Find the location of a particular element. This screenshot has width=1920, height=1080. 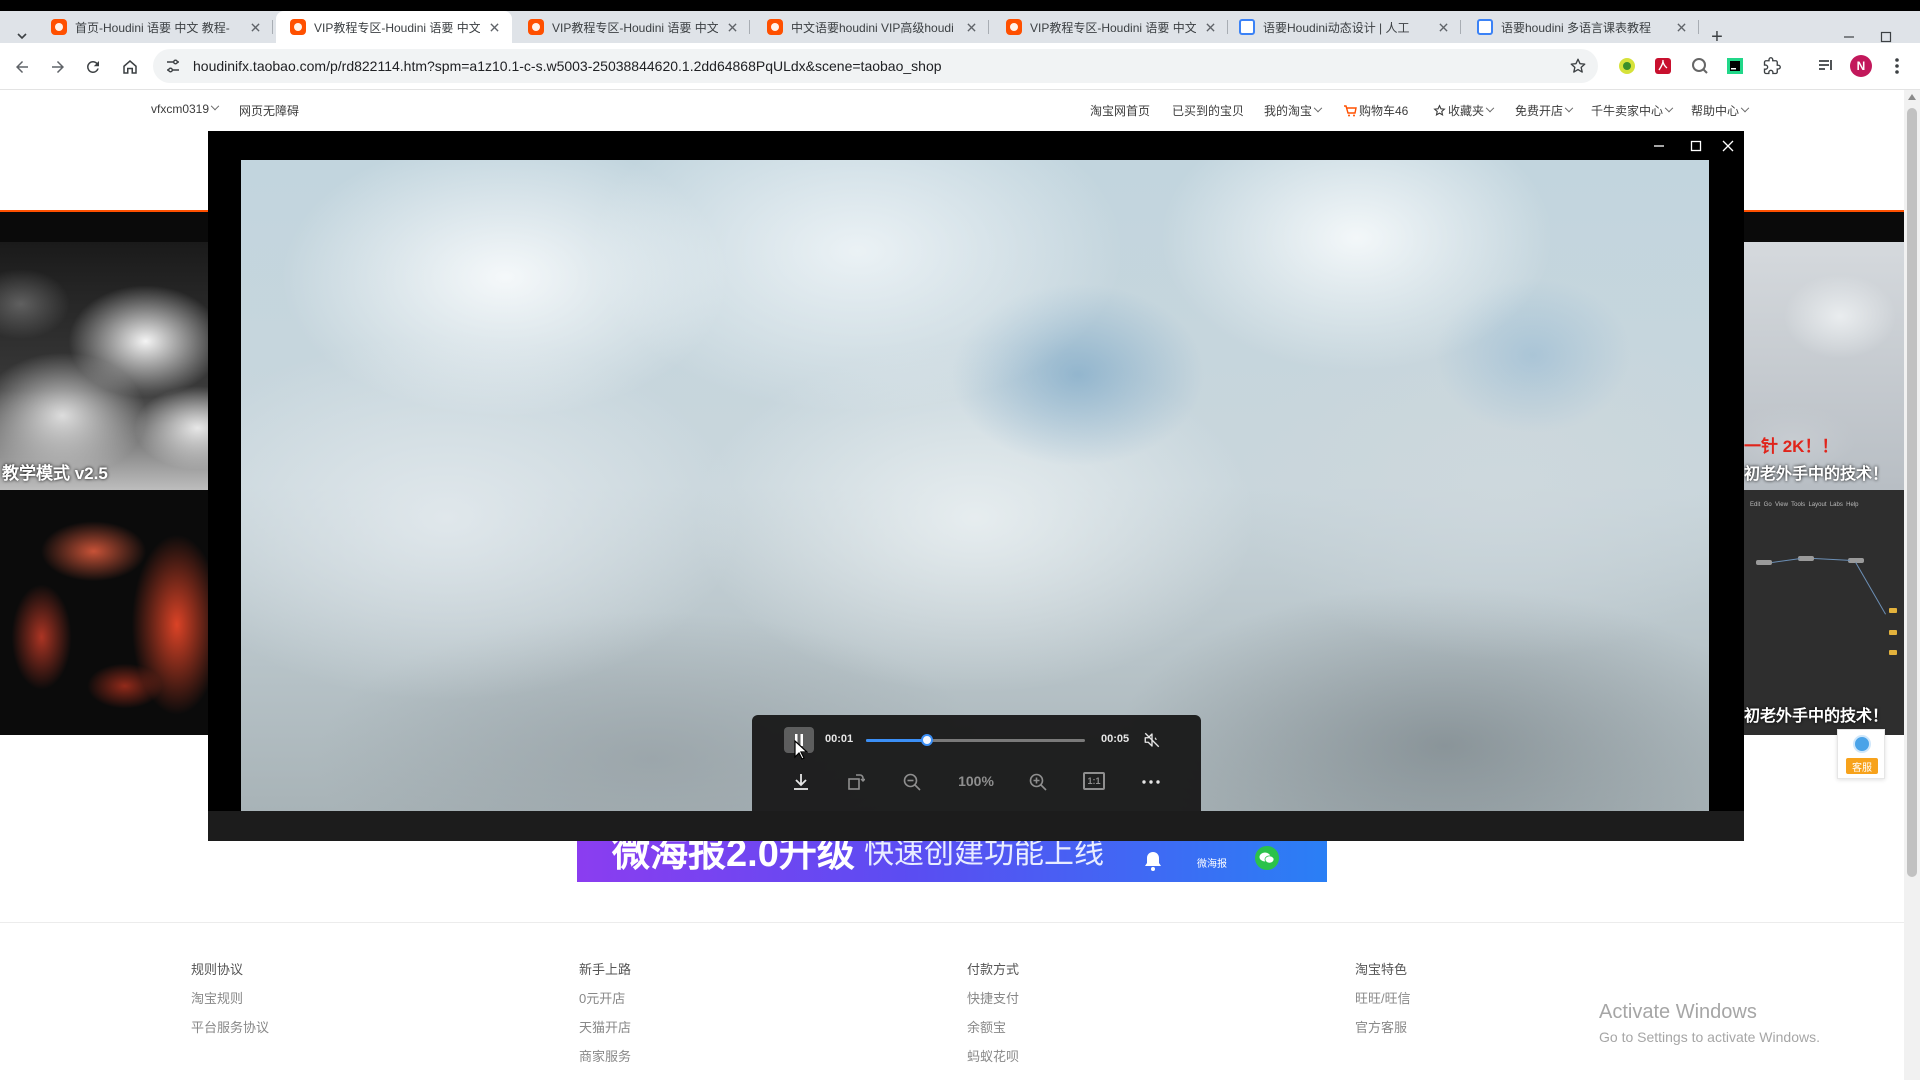

vertical-dots-icon is located at coordinates (1897, 66).